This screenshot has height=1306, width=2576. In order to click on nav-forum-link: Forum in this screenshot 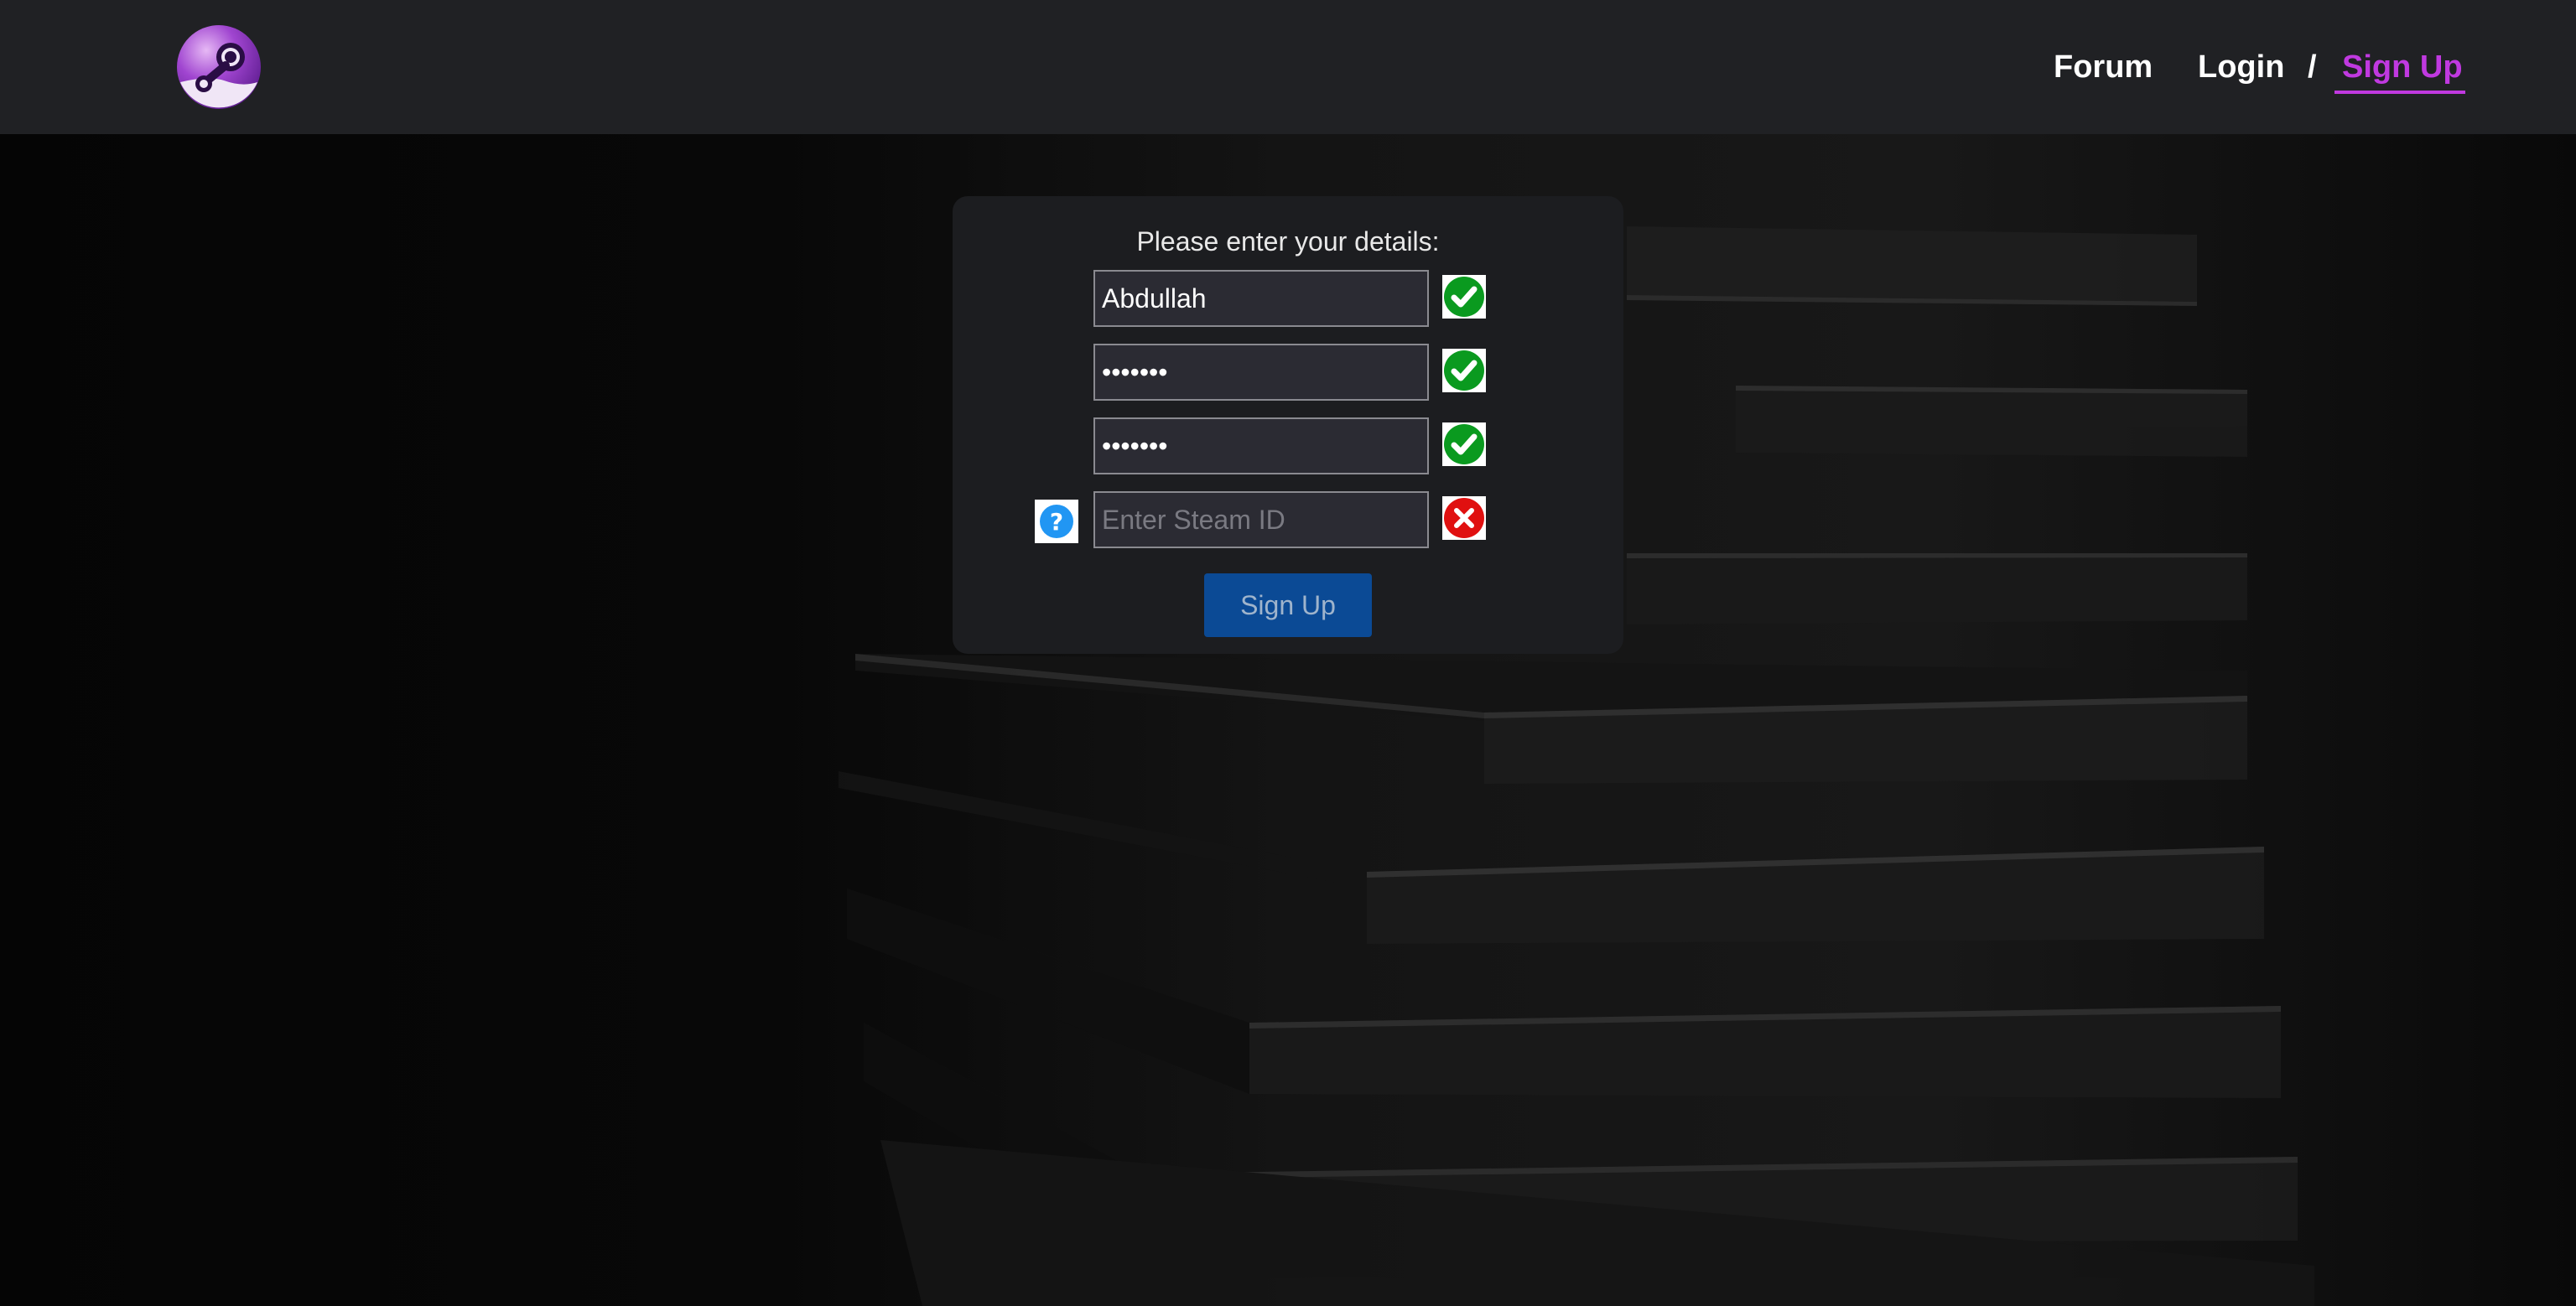, I will do `click(2103, 67)`.